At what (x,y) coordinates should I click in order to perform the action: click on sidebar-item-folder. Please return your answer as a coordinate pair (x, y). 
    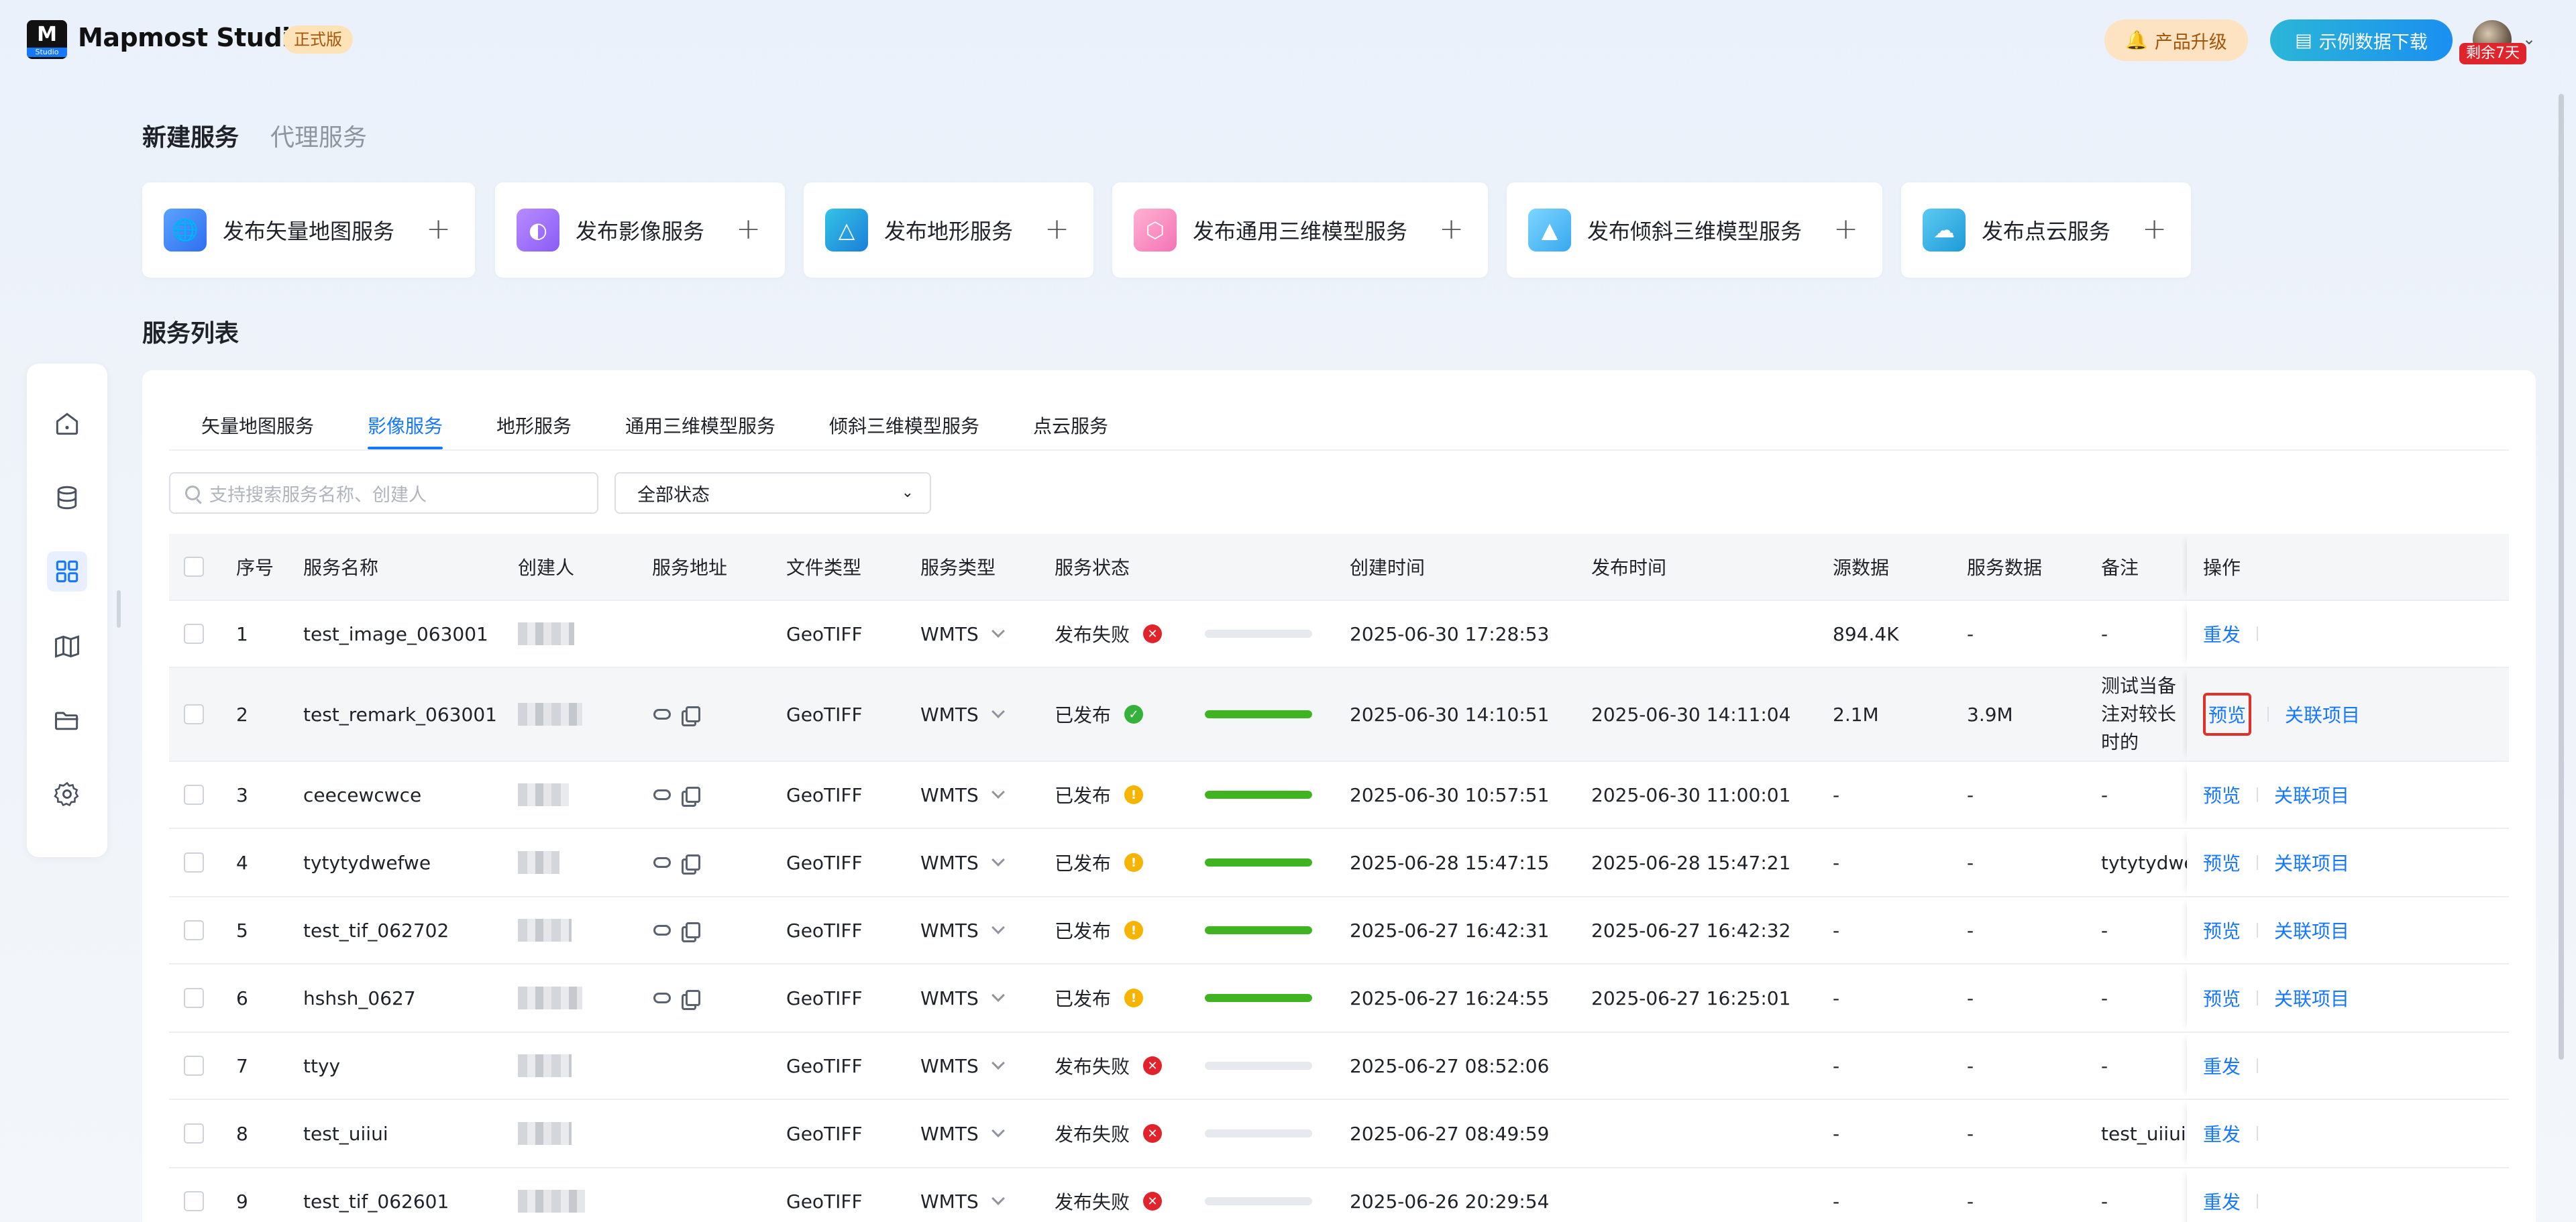
    Looking at the image, I should click on (67, 720).